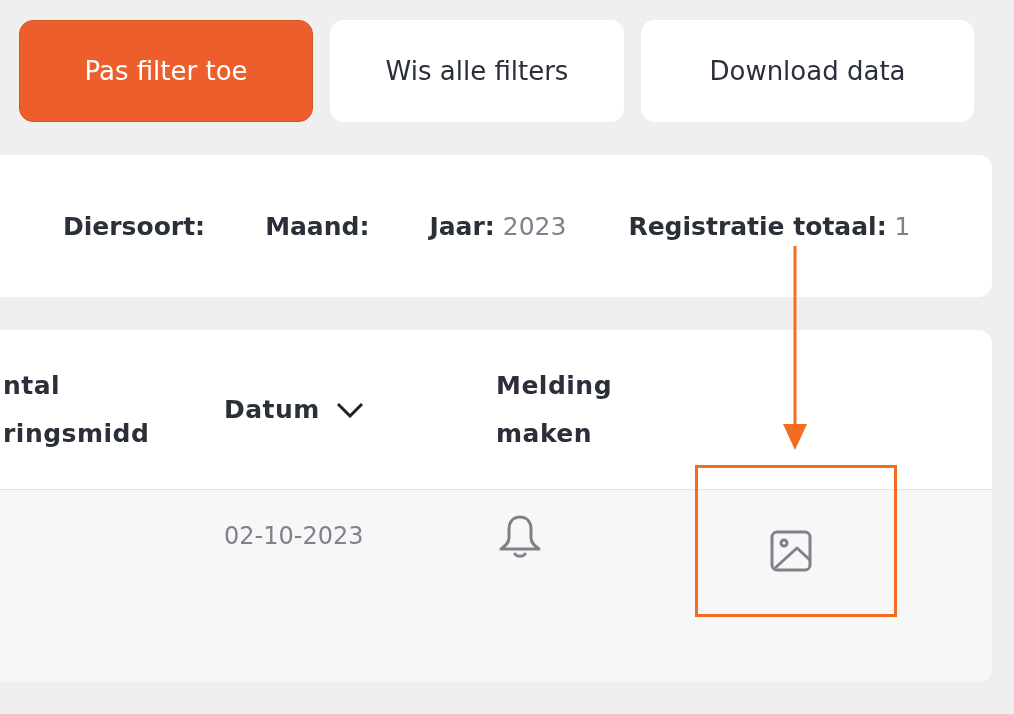 This screenshot has width=1014, height=714. What do you see at coordinates (349, 409) in the screenshot?
I see `chevron-down-icon` at bounding box center [349, 409].